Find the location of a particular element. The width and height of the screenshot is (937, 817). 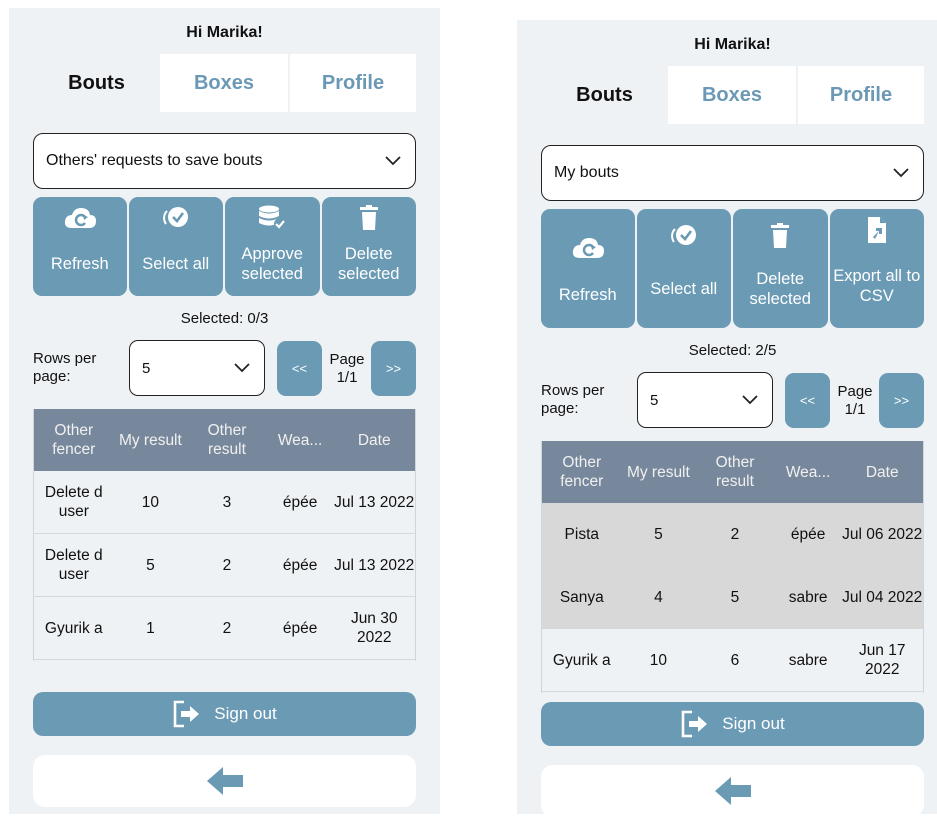

bout-view-value: My bouts is located at coordinates (586, 172).